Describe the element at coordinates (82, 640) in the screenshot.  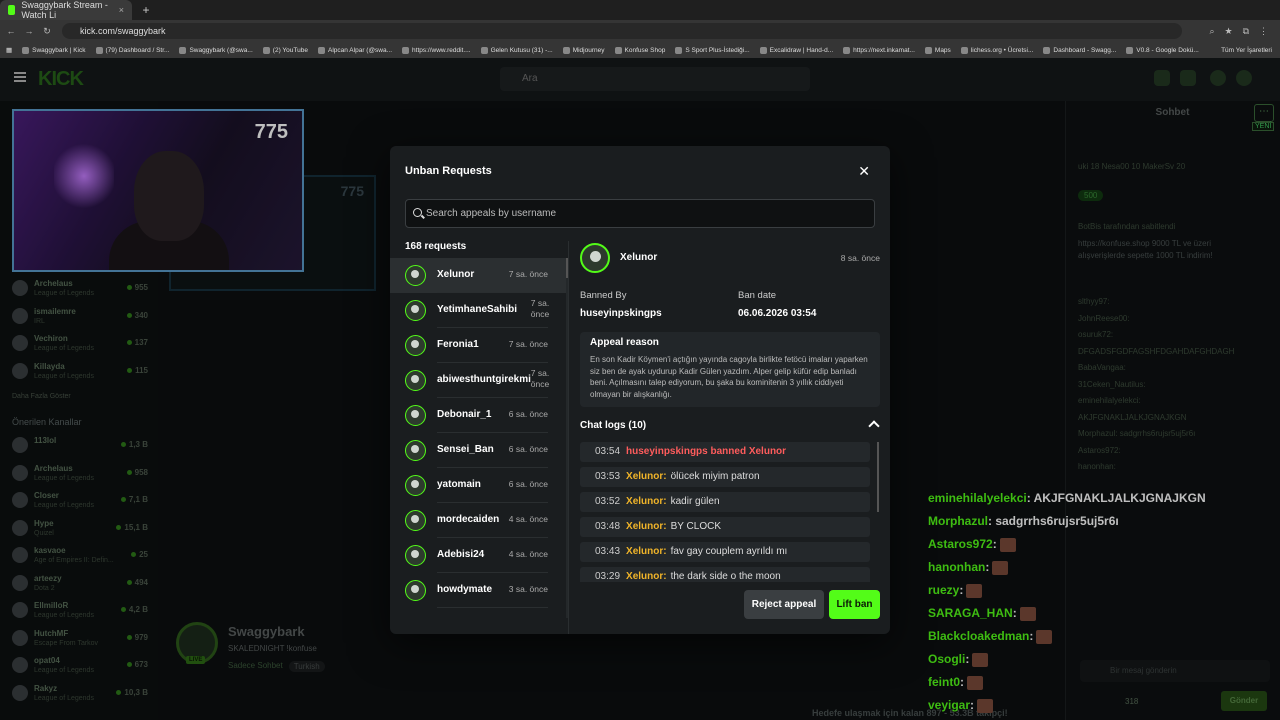
I see `sidebar-channel: HutchMF Escape From Tarkov 979` at that location.